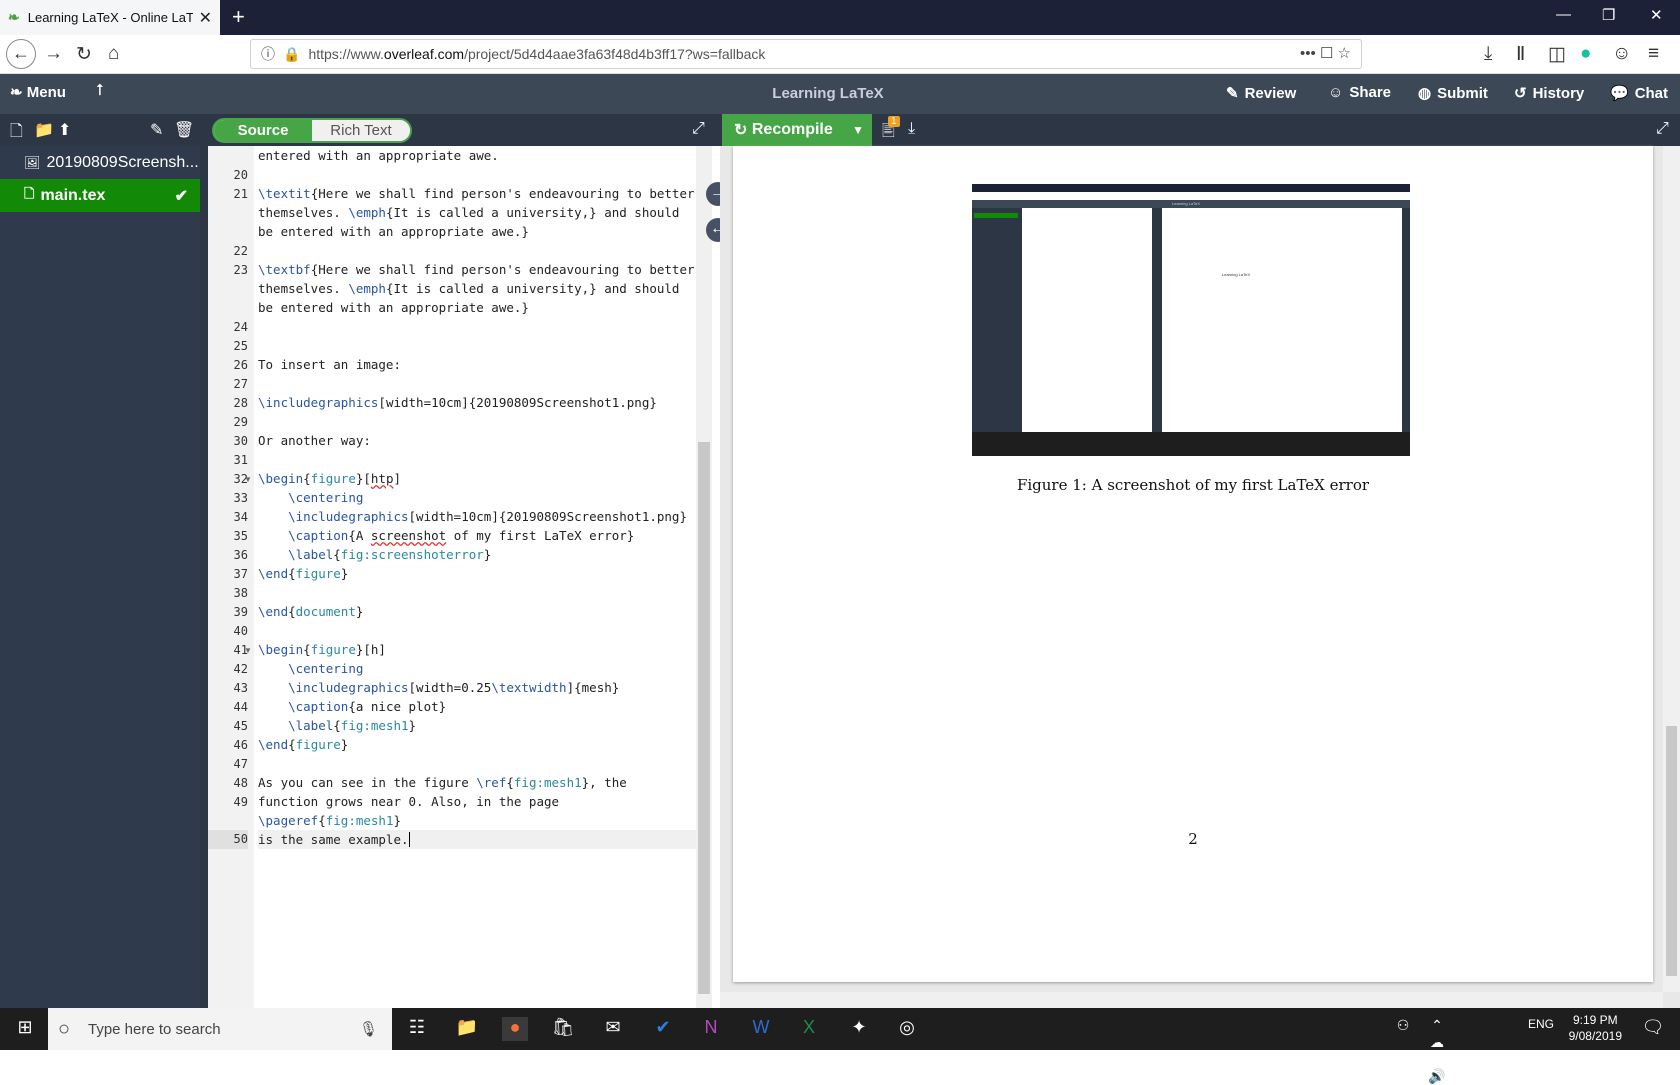 The height and width of the screenshot is (1085, 1680). What do you see at coordinates (184, 130) in the screenshot?
I see `delete-icon: 🗑` at bounding box center [184, 130].